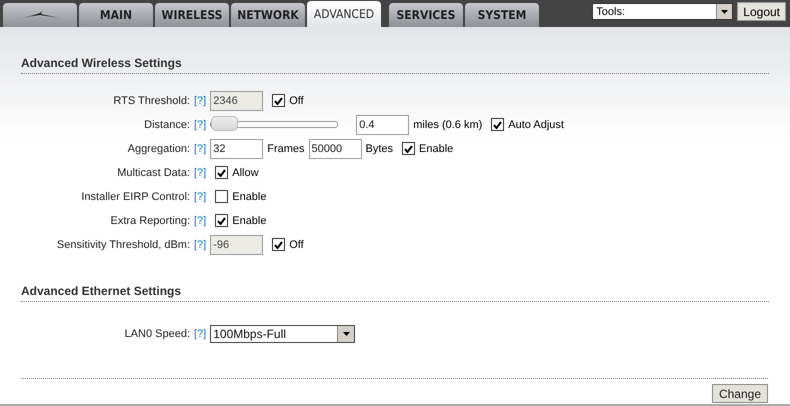  I want to click on section-title: Advanced Wireless Settings, so click(101, 63).